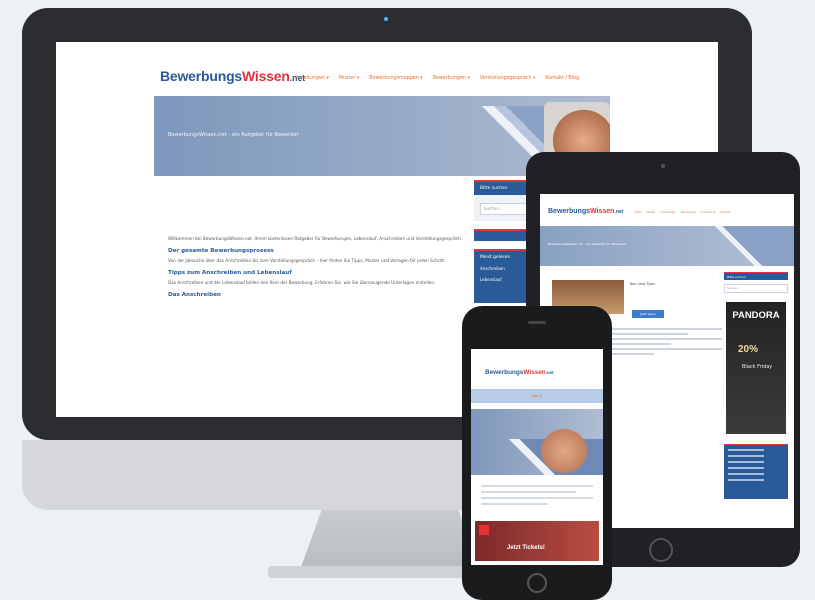 The image size is (815, 600). Describe the element at coordinates (508, 78) in the screenshot. I see `nav-item-vorstellungsgespraech: Vorstellungsgespräch ▾` at that location.